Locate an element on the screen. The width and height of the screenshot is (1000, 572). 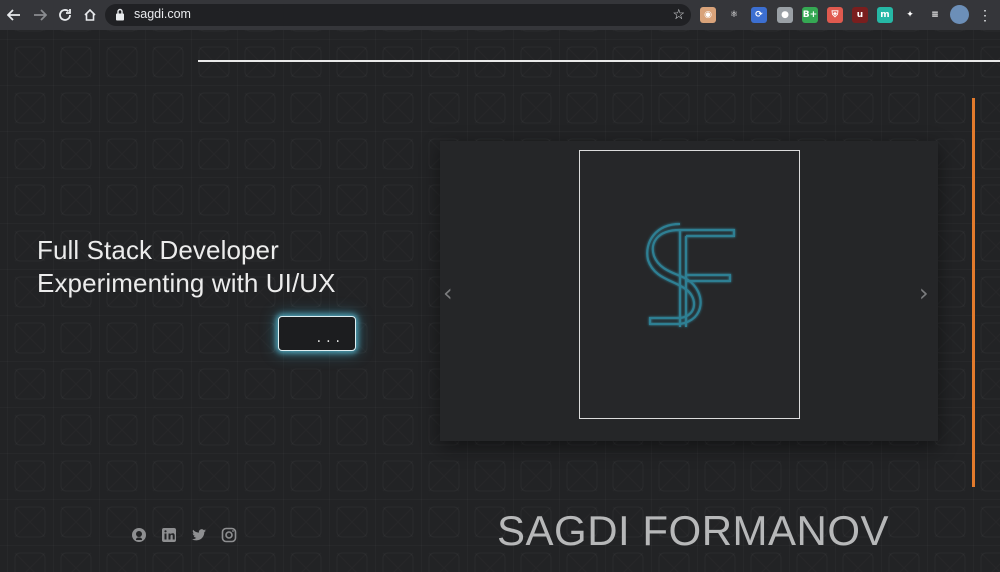
browser-toolbar: sagdi.com ☆ ◉ ⚛ ⟳ ● B+ ⛨ u m ✦ ≡ ⋮ is located at coordinates (500, 15).